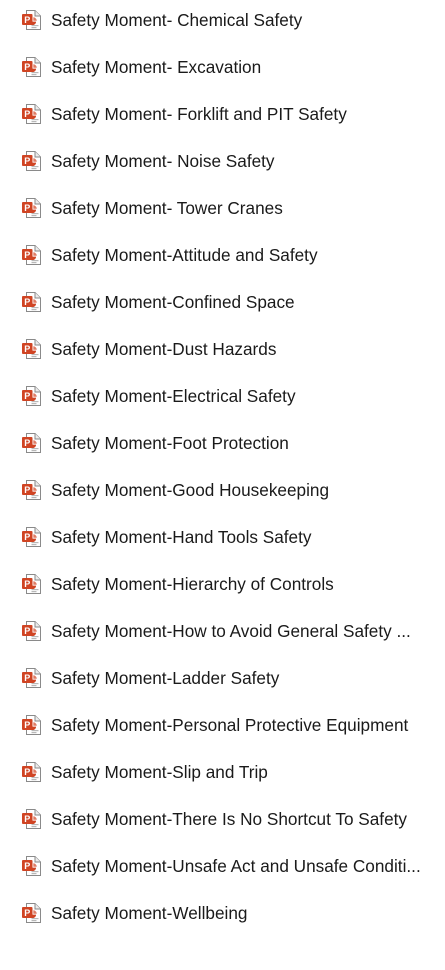  What do you see at coordinates (199, 114) in the screenshot?
I see `file-name: Safety Moment- Forklift and PIT Safety` at bounding box center [199, 114].